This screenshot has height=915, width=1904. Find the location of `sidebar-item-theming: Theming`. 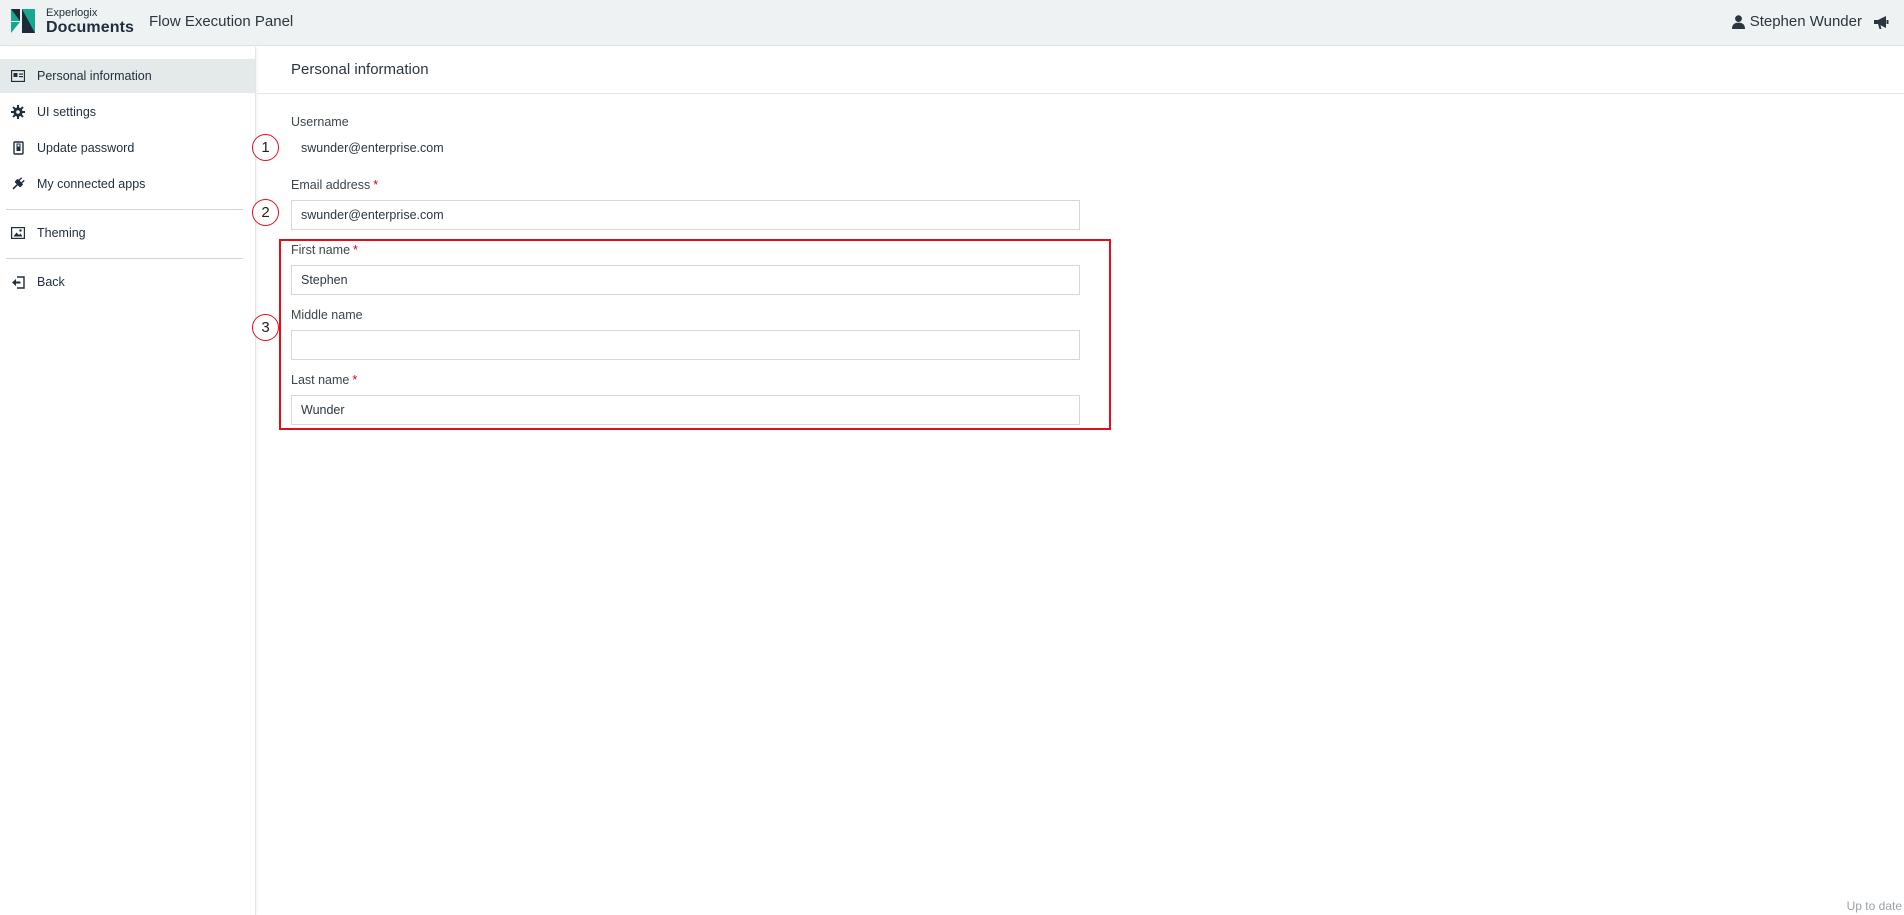

sidebar-item-theming: Theming is located at coordinates (127, 233).